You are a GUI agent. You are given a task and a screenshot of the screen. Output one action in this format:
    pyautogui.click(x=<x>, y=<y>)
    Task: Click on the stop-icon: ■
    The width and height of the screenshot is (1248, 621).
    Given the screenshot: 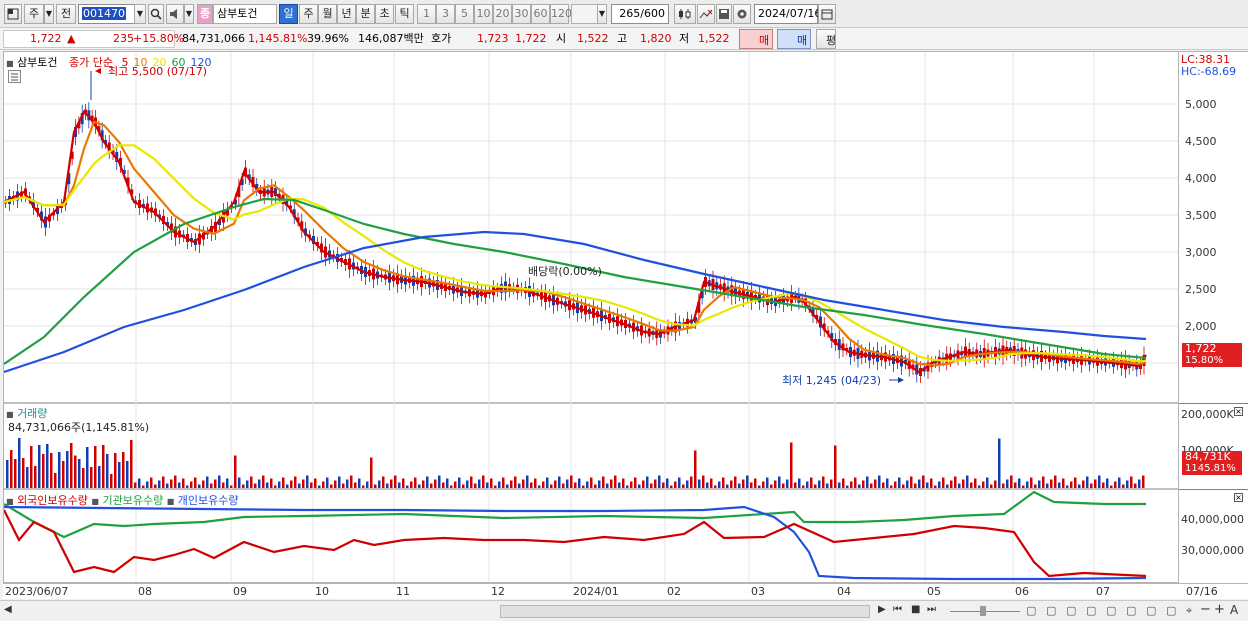 What is the action you would take?
    pyautogui.click(x=915, y=609)
    